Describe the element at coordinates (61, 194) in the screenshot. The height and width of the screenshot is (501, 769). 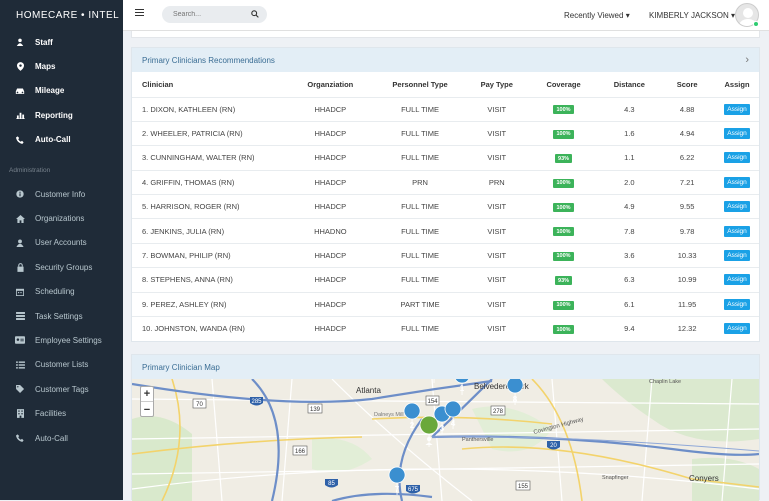
I see `sidebar-item-customer-info: Customer Info` at that location.